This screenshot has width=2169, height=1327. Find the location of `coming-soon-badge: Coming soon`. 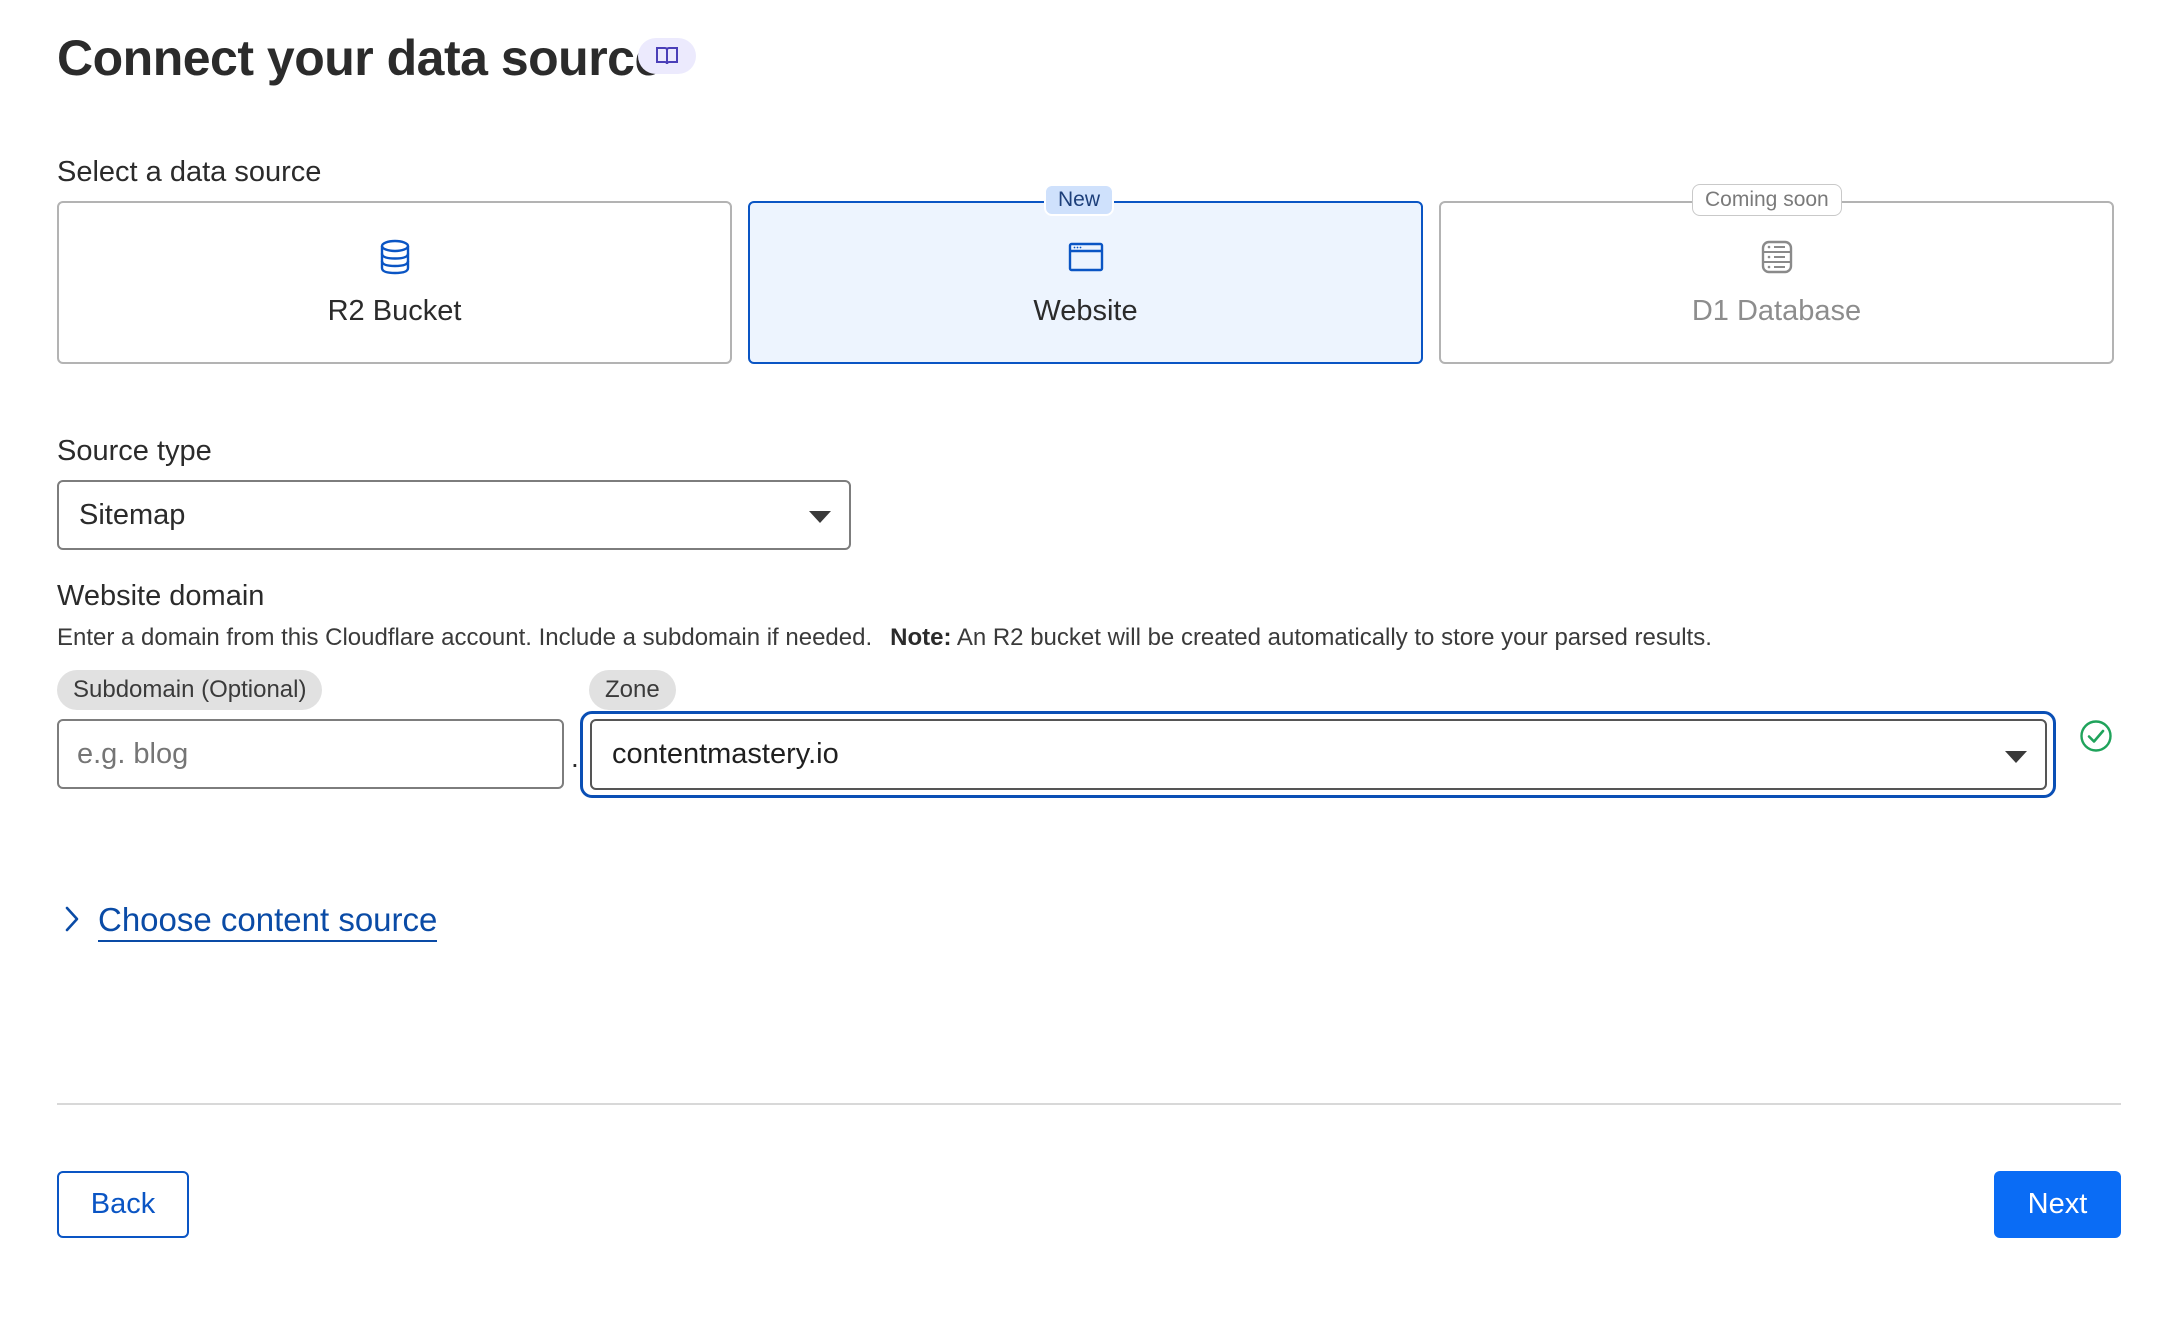

coming-soon-badge: Coming soon is located at coordinates (1767, 200).